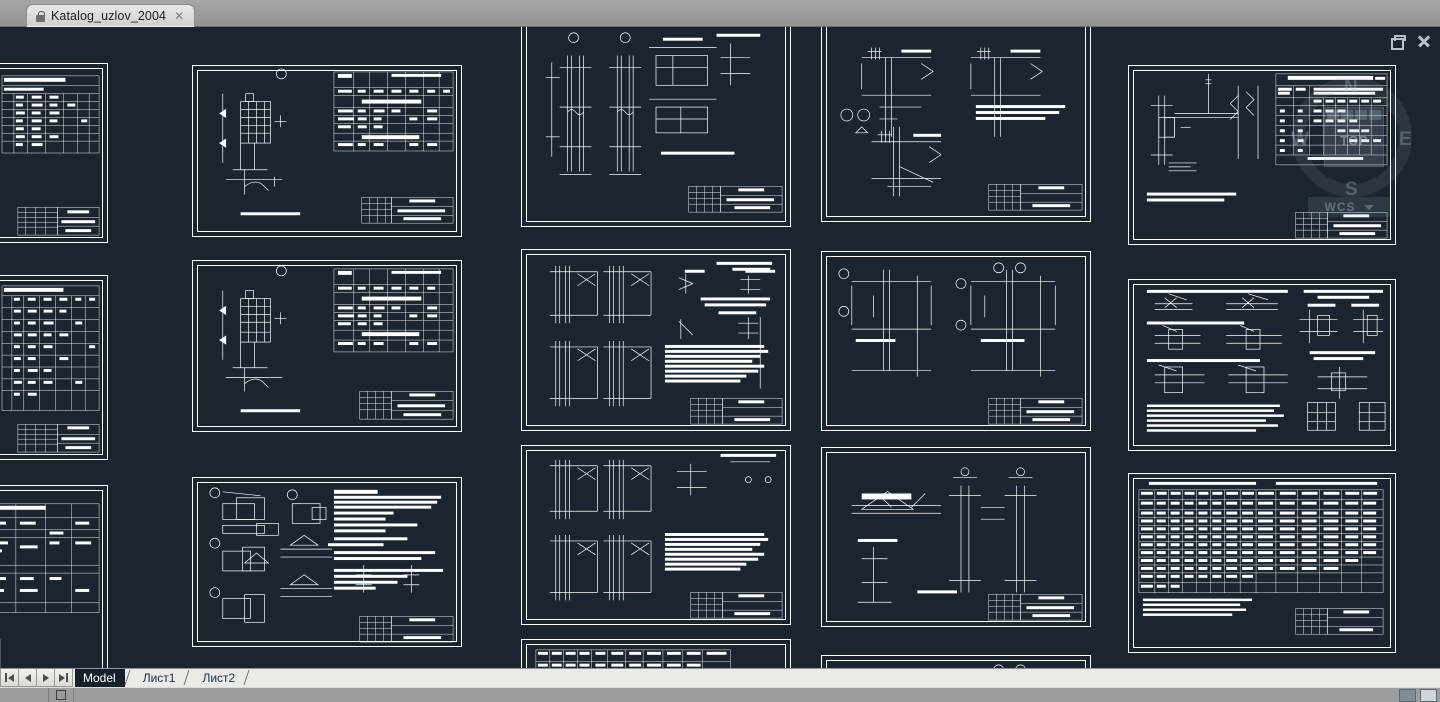  What do you see at coordinates (720, 694) in the screenshot?
I see `status-bar` at bounding box center [720, 694].